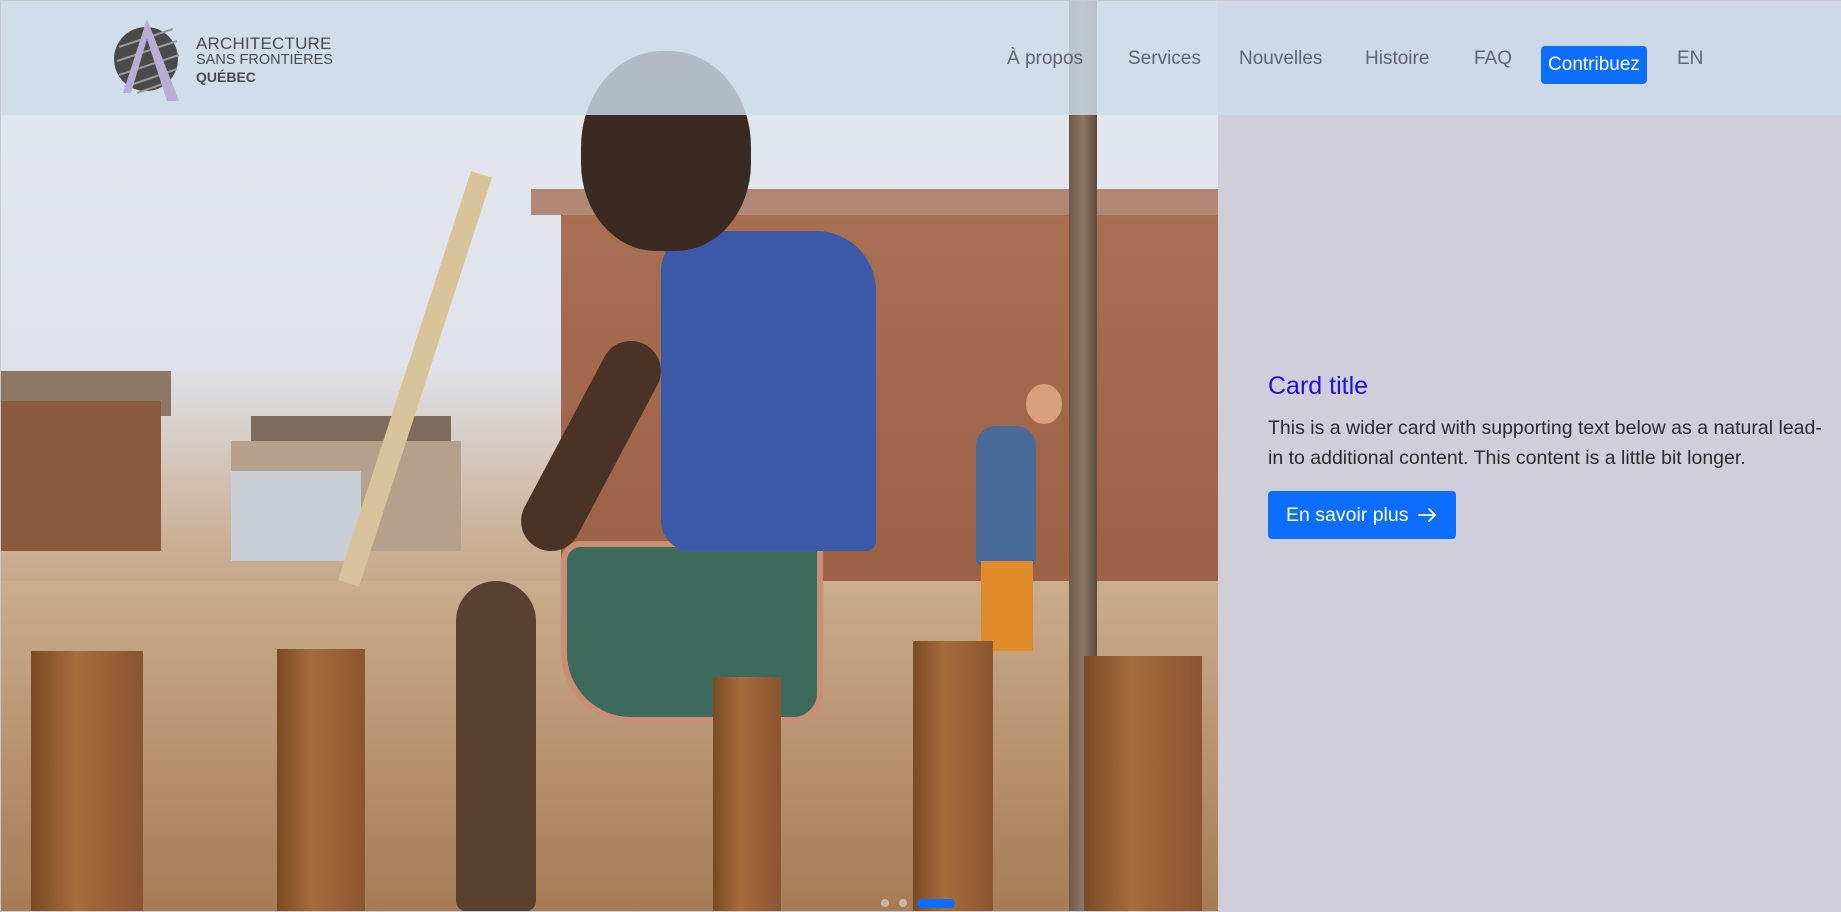 The height and width of the screenshot is (912, 1841). Describe the element at coordinates (1427, 515) in the screenshot. I see `arrow-right-icon` at that location.